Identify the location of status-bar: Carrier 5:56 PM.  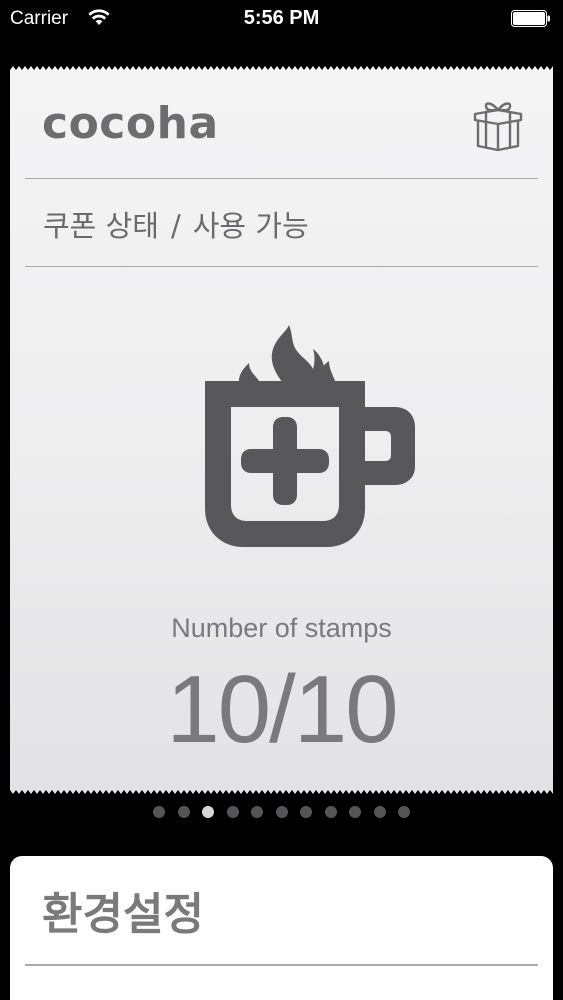
(281, 20).